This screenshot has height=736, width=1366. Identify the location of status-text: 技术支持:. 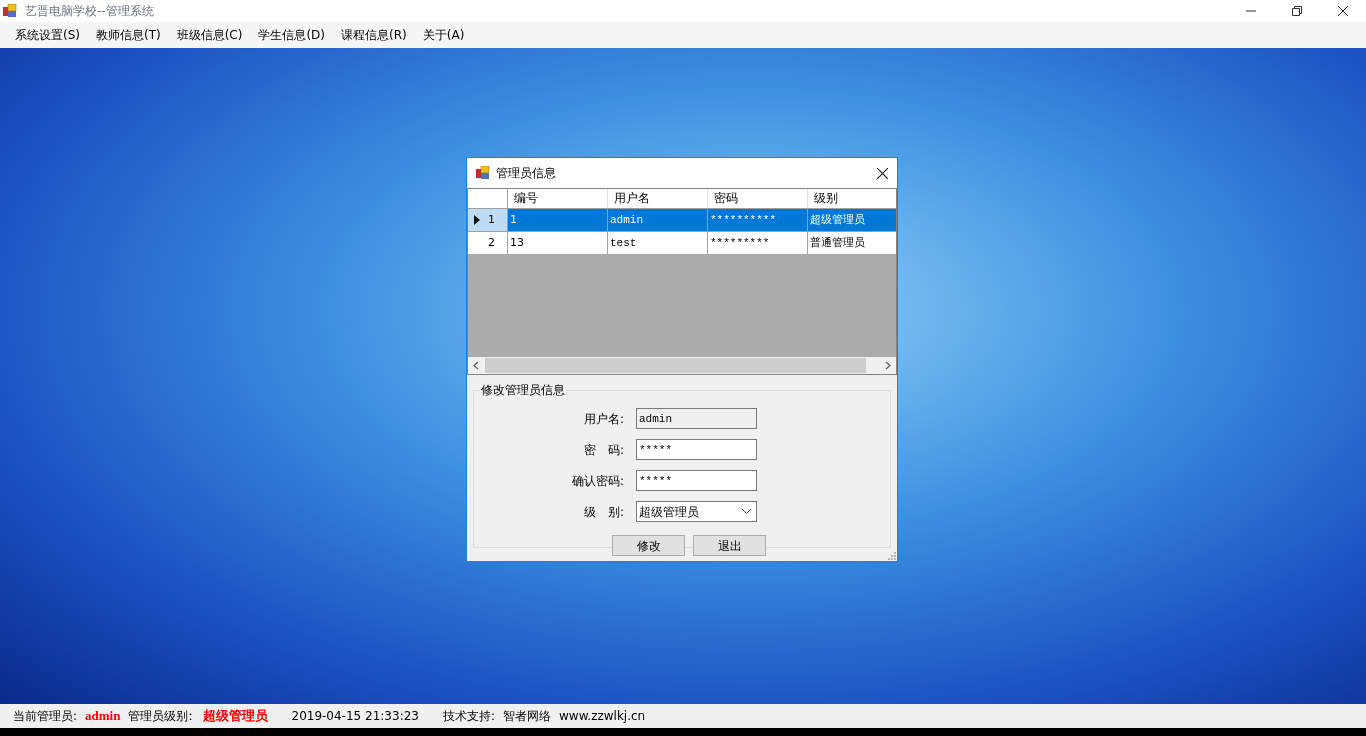
(468, 716).